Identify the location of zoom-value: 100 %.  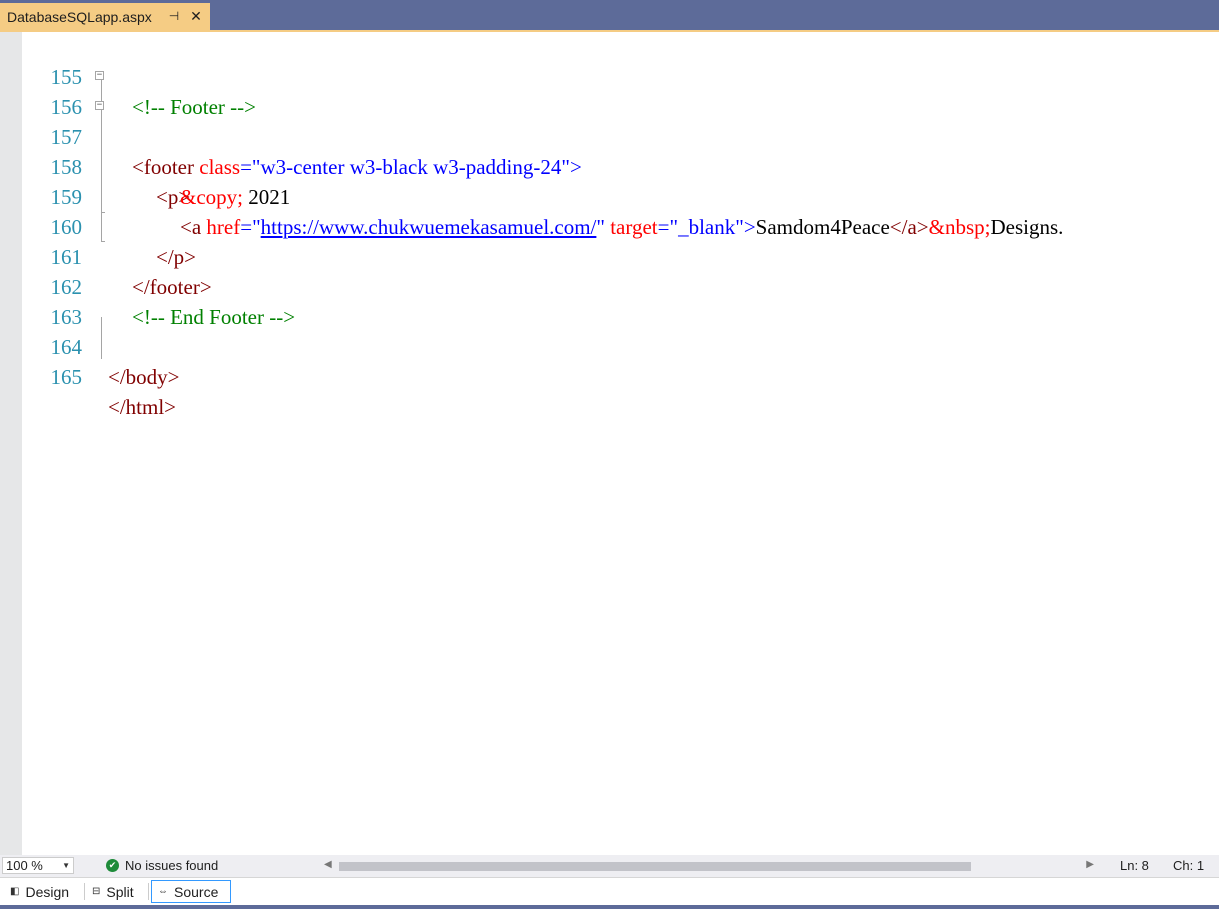
(24, 865).